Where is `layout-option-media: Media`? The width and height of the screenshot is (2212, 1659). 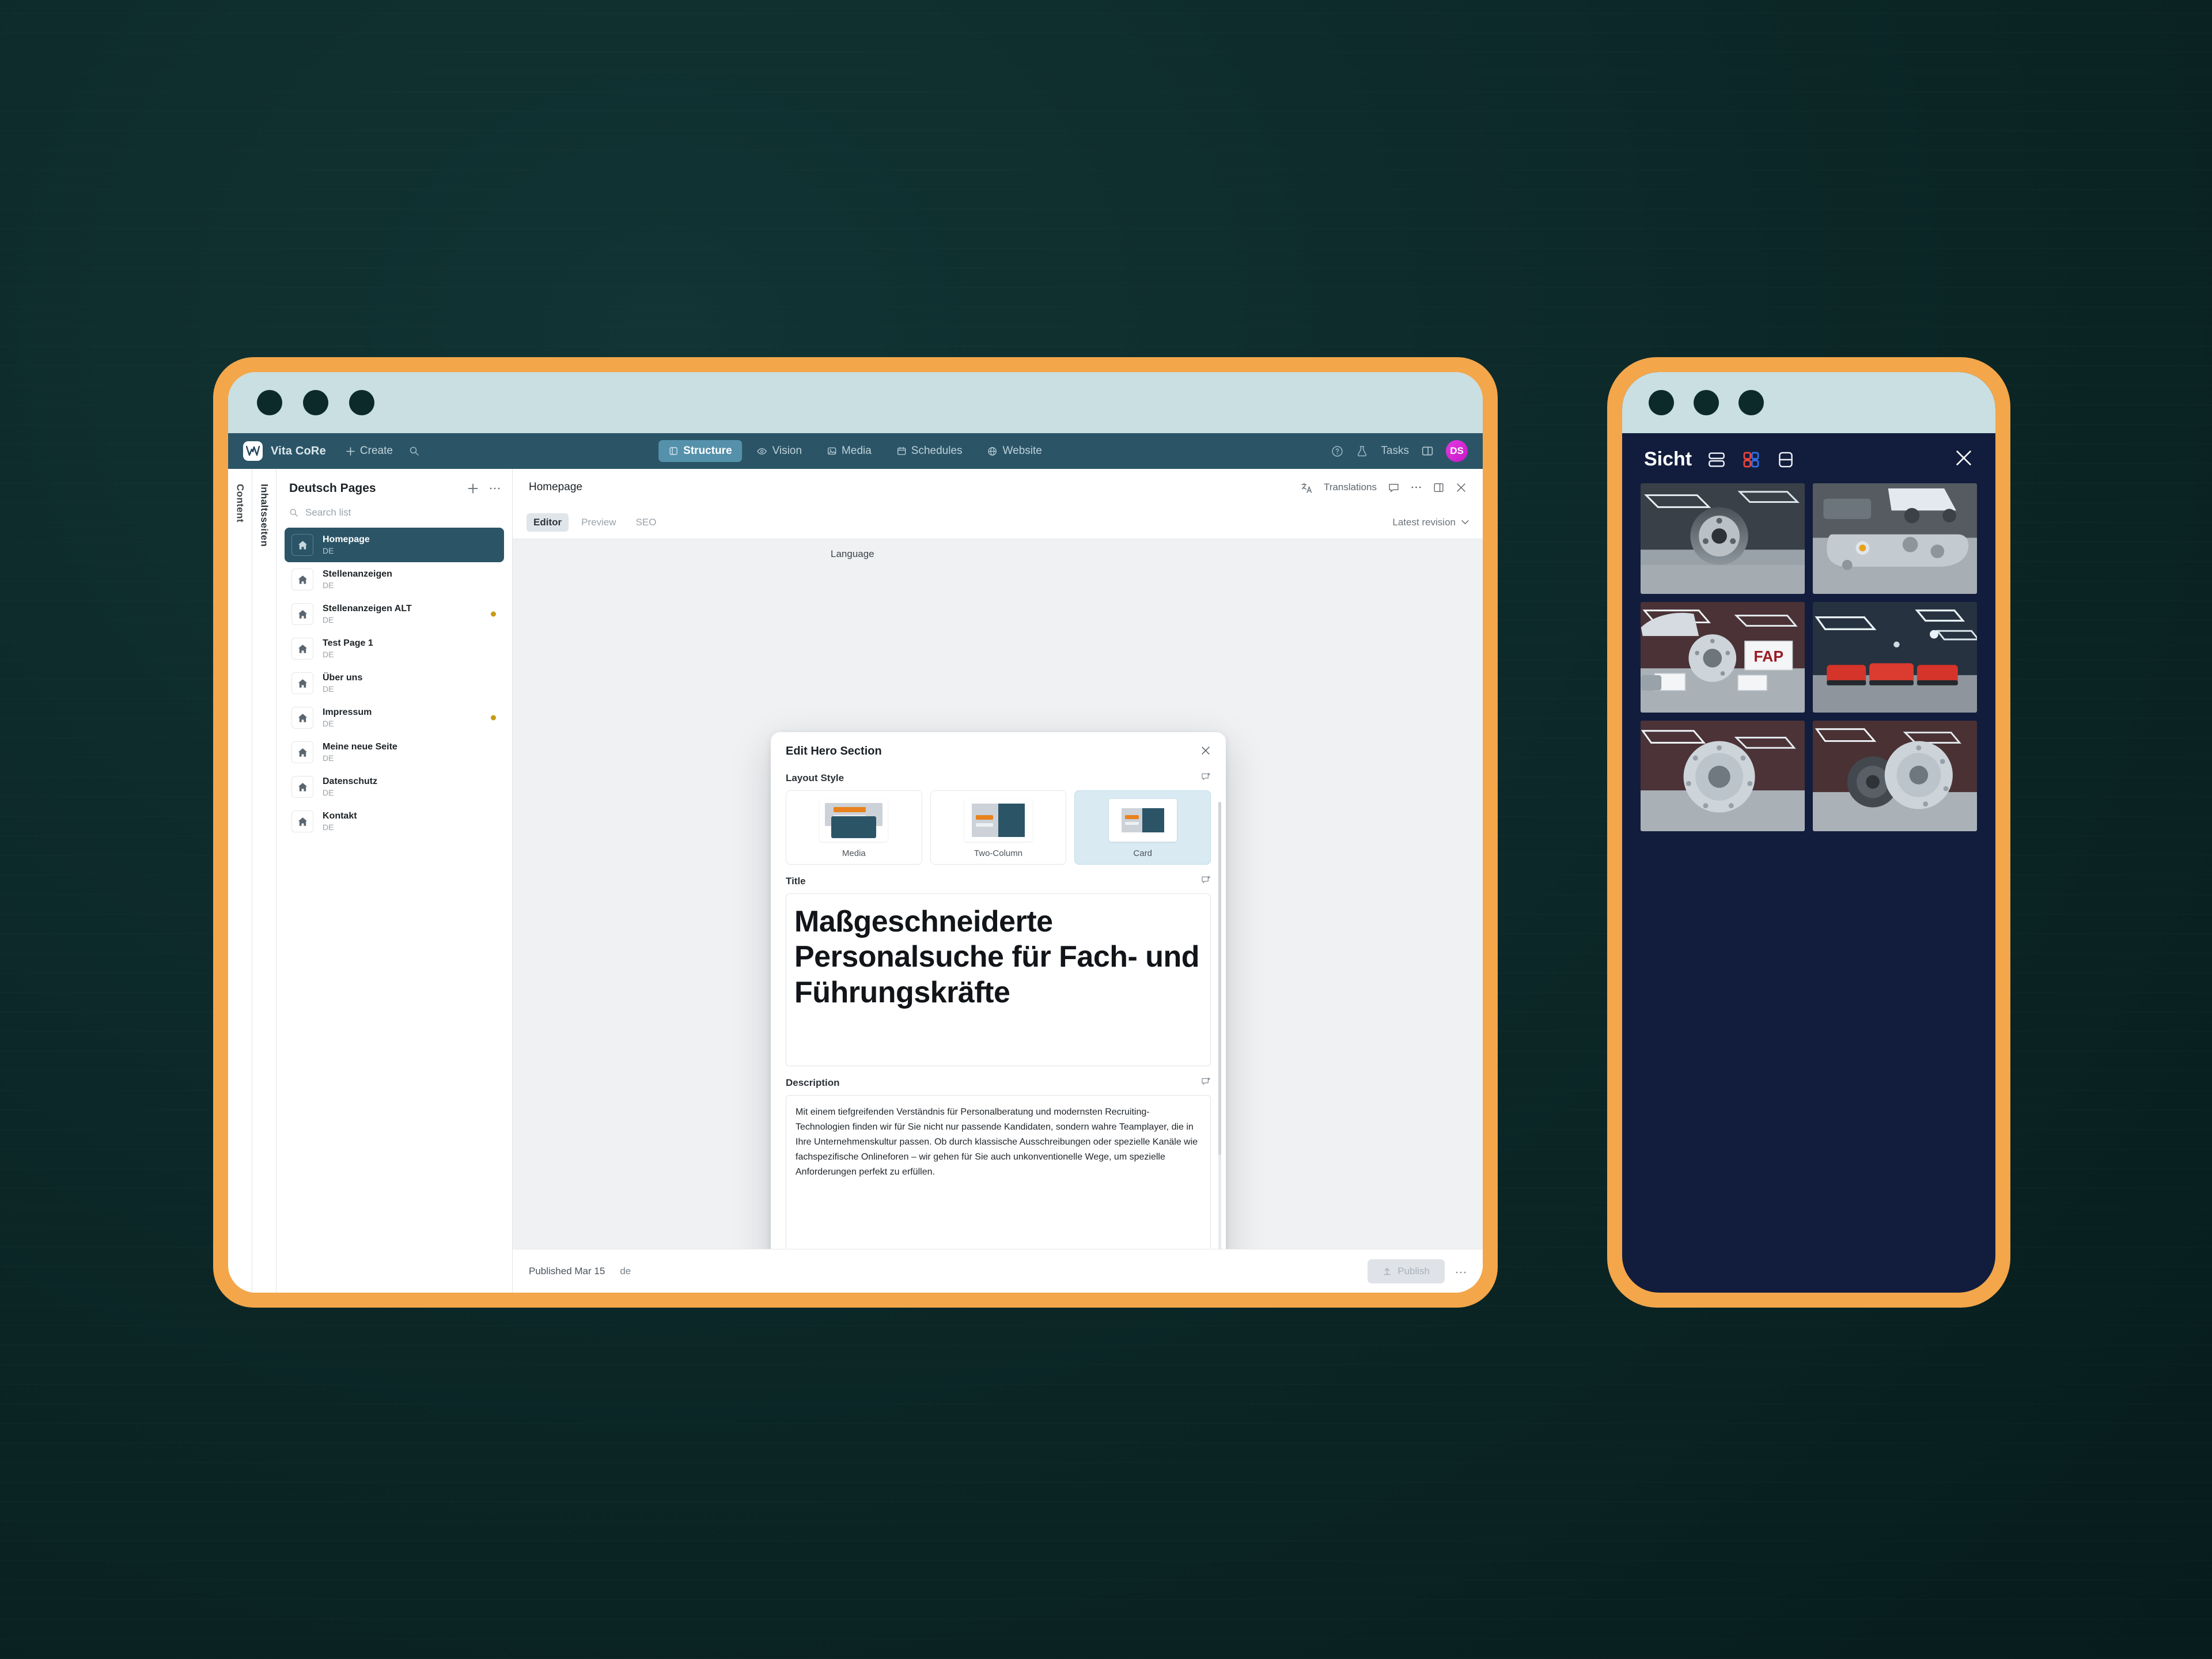
layout-option-media: Media is located at coordinates (854, 827).